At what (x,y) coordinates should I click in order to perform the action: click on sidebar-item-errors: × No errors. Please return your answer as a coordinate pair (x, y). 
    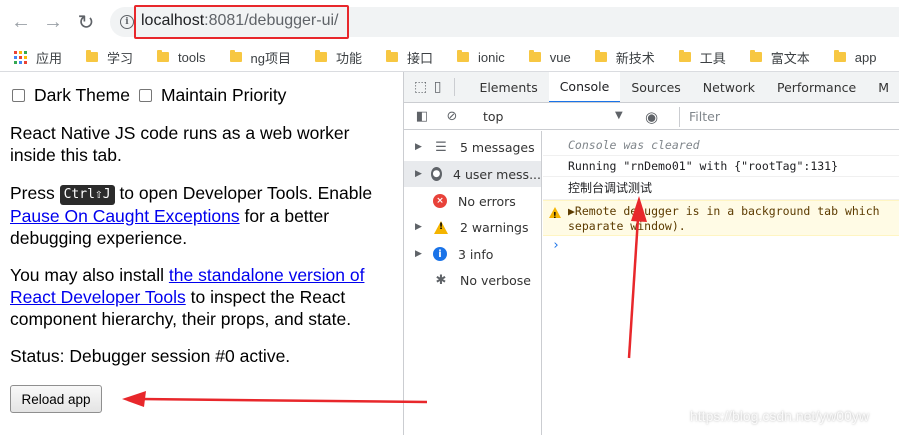
    Looking at the image, I should click on (472, 201).